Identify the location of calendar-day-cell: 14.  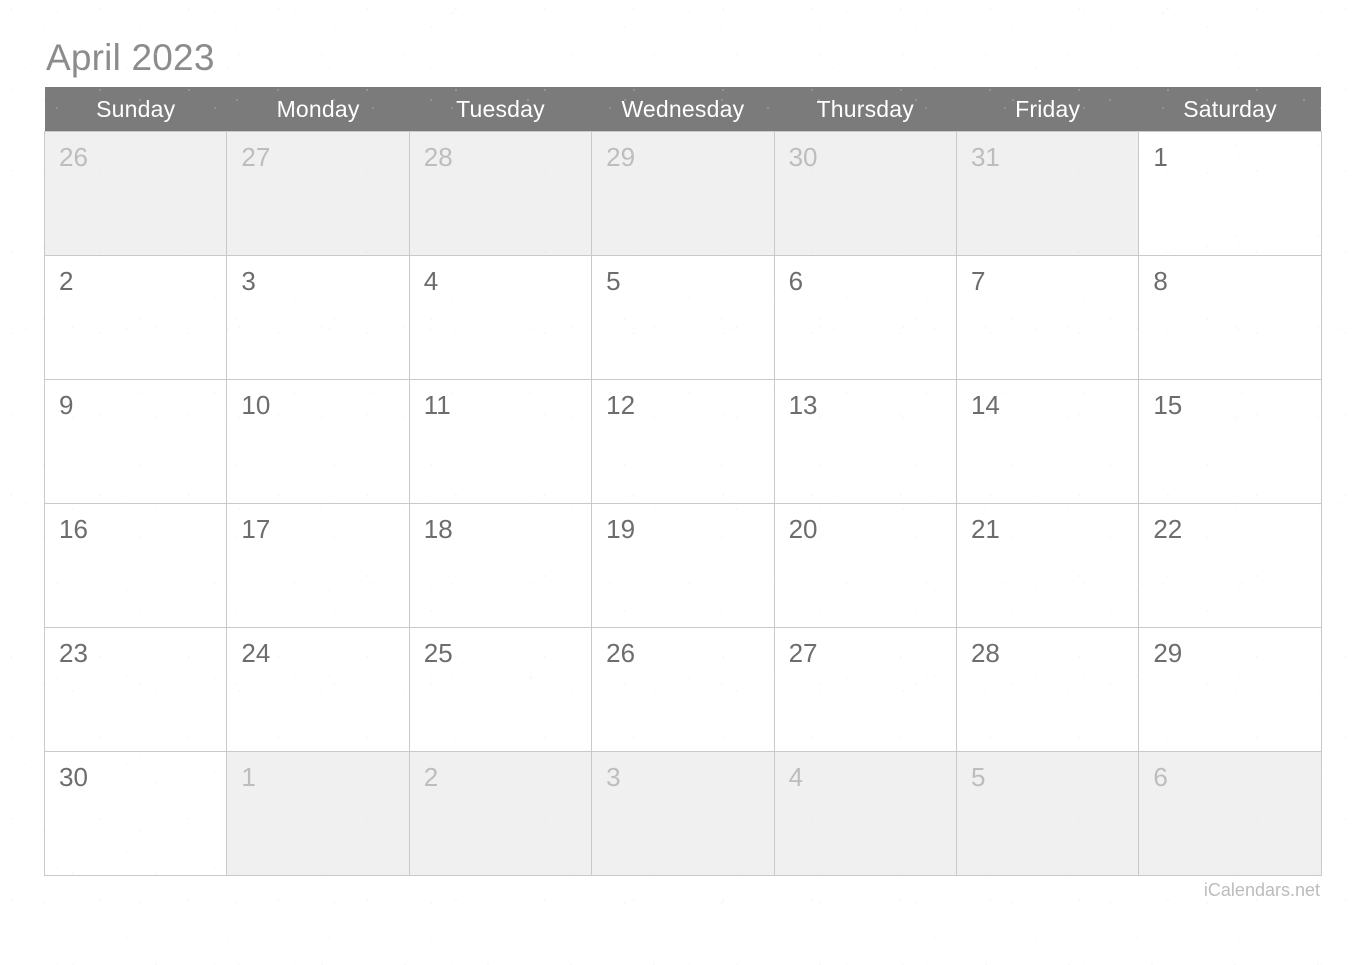
(1047, 441).